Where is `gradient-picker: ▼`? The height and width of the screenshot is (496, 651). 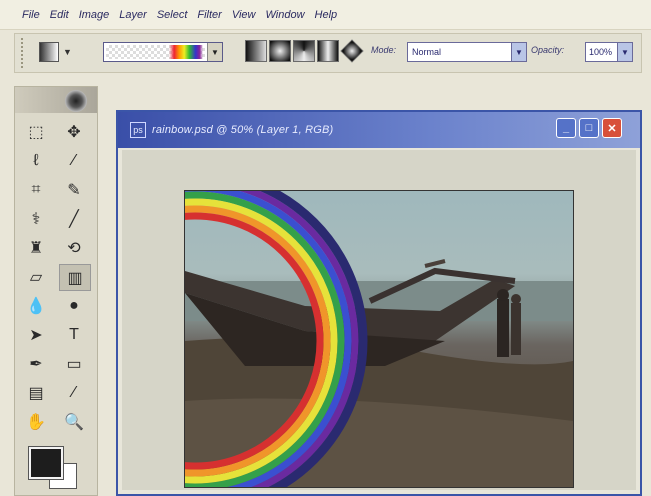 gradient-picker: ▼ is located at coordinates (163, 52).